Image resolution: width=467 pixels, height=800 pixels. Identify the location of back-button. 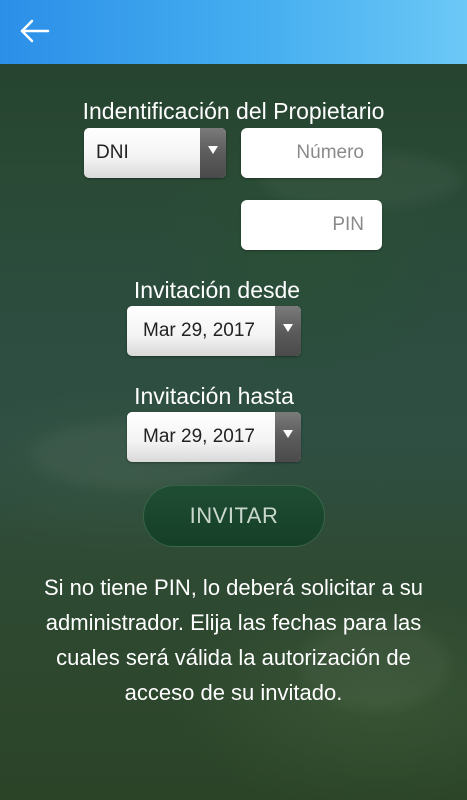
(35, 31).